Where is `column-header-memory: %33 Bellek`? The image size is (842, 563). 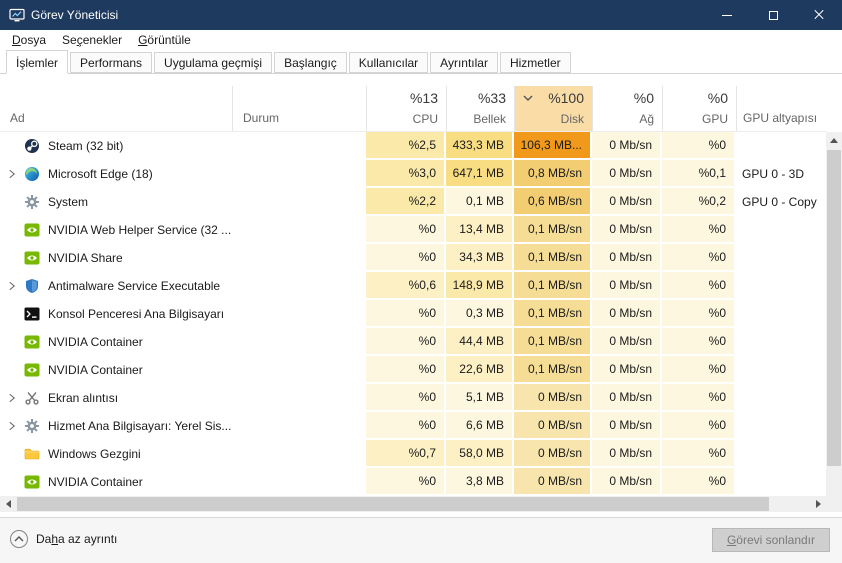
column-header-memory: %33 Bellek is located at coordinates (480, 108).